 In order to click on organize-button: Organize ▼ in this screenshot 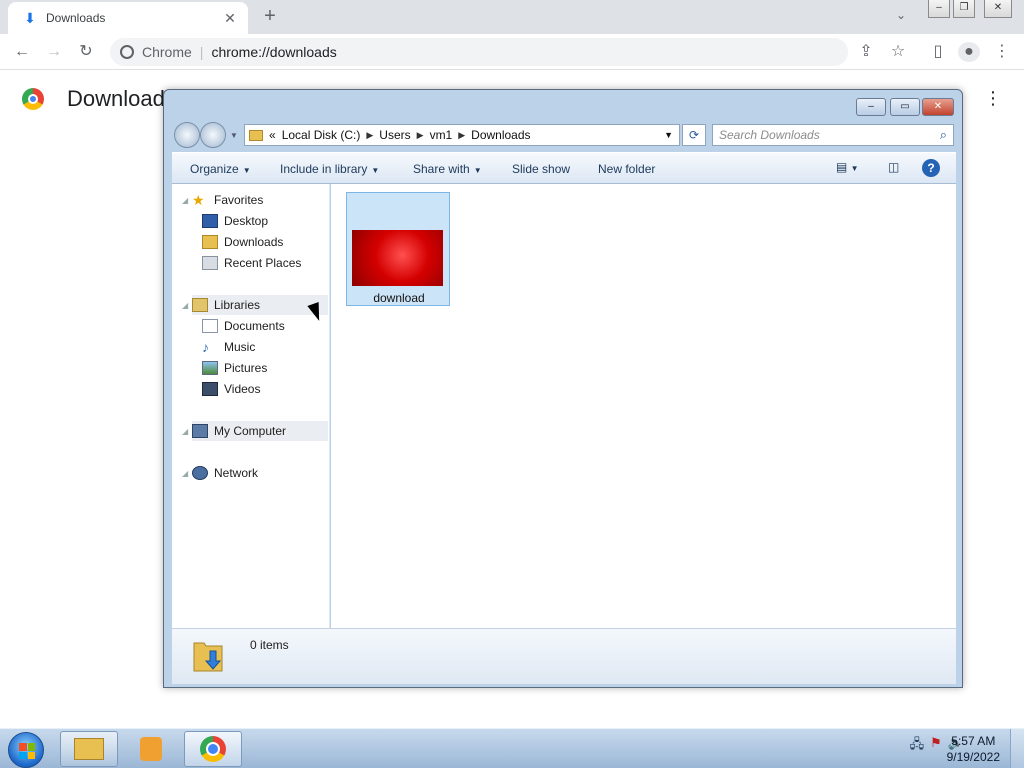, I will do `click(220, 169)`.